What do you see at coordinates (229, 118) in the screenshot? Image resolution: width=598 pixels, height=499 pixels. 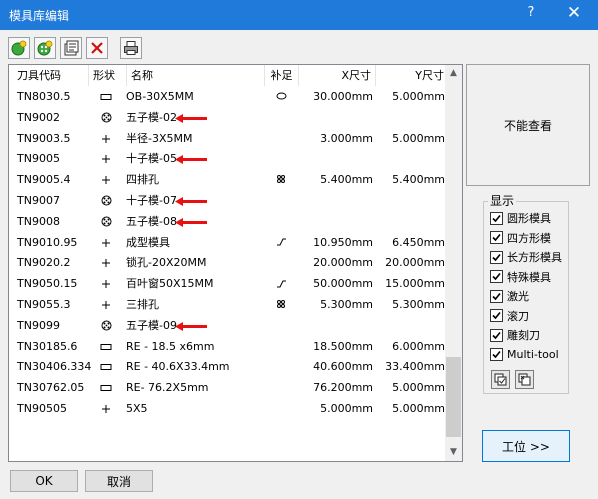 I see `table-row: TN9002 五子模-02` at bounding box center [229, 118].